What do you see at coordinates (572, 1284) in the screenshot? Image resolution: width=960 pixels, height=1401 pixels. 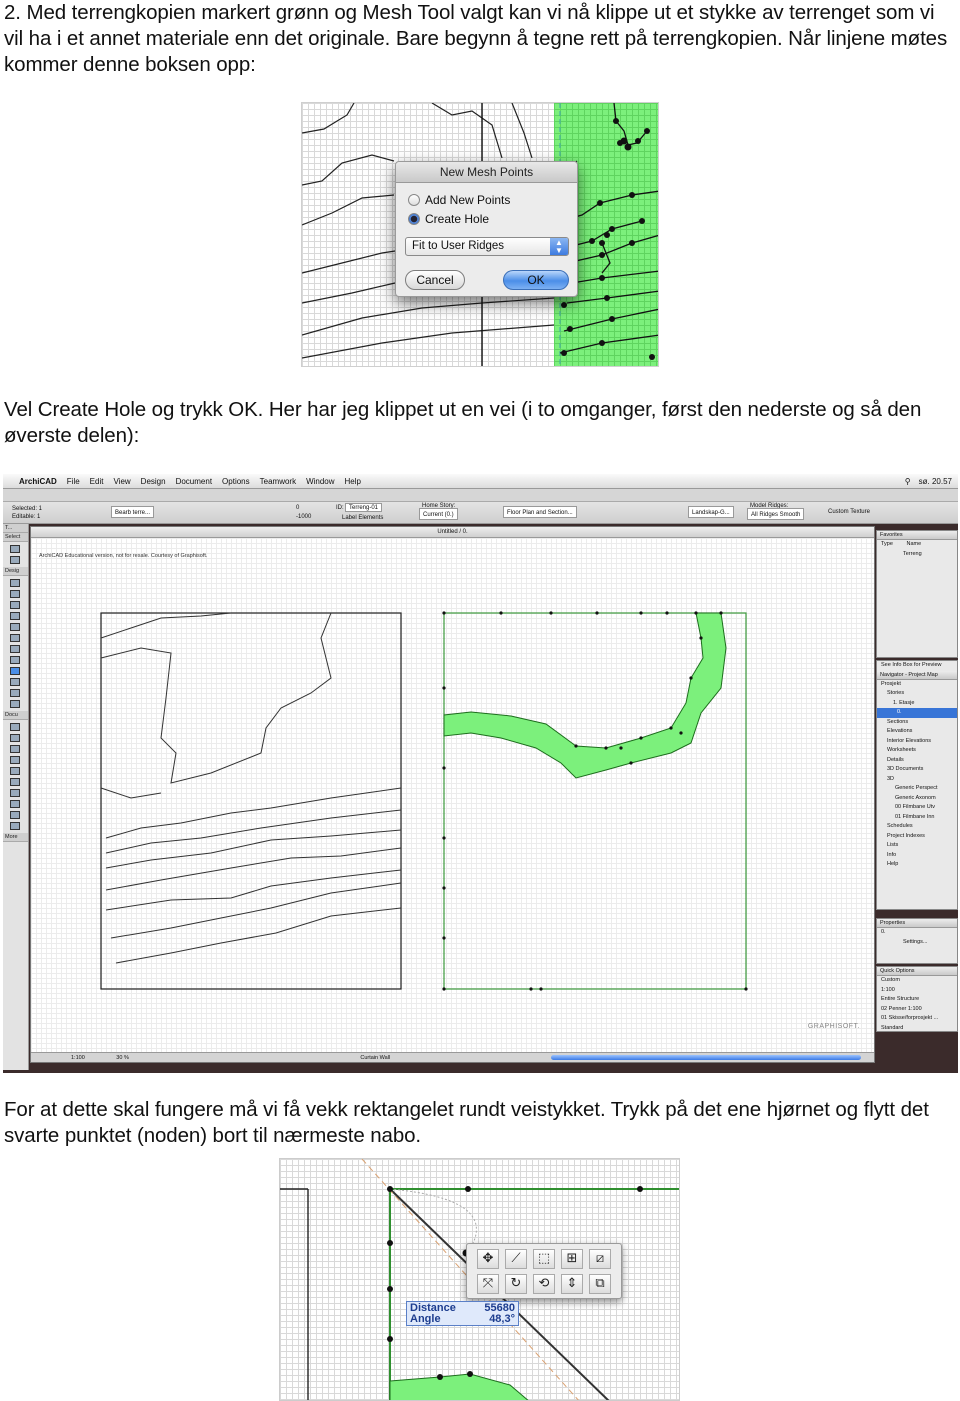 I see `elevate-icon: ⇕` at bounding box center [572, 1284].